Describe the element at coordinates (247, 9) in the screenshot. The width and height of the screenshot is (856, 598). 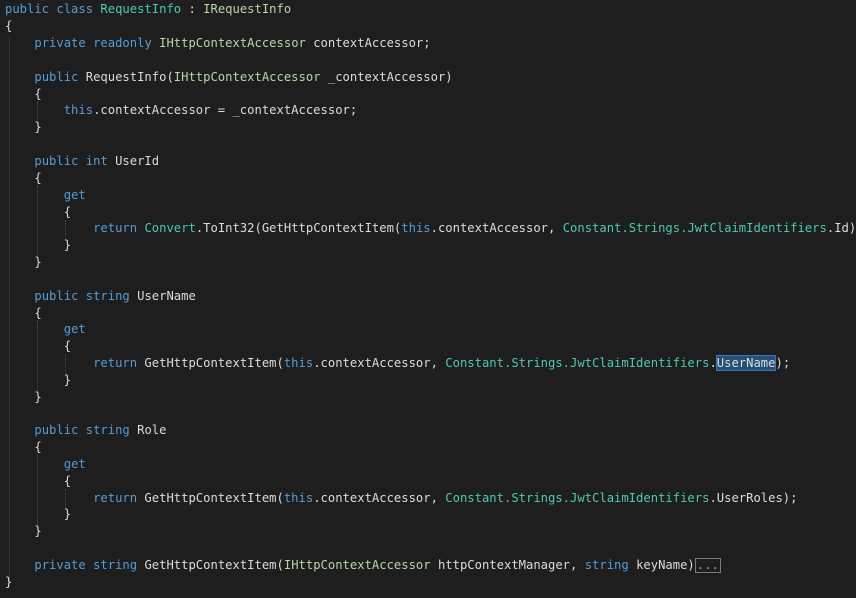
I see `interface-name: IRequestInfo` at that location.